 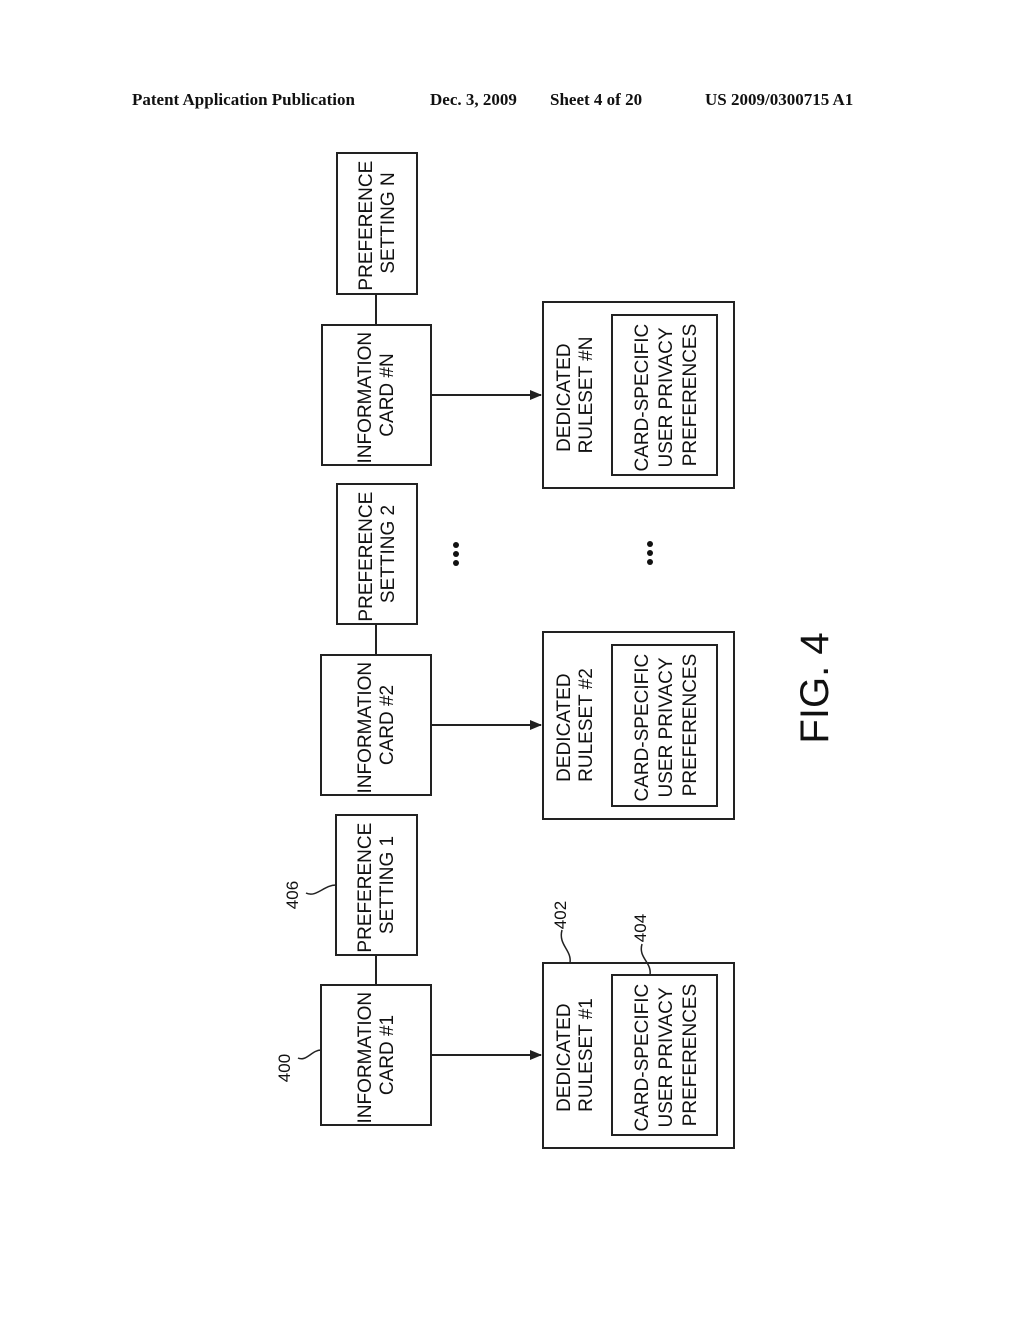 What do you see at coordinates (376, 725) in the screenshot?
I see `information-card-2-box` at bounding box center [376, 725].